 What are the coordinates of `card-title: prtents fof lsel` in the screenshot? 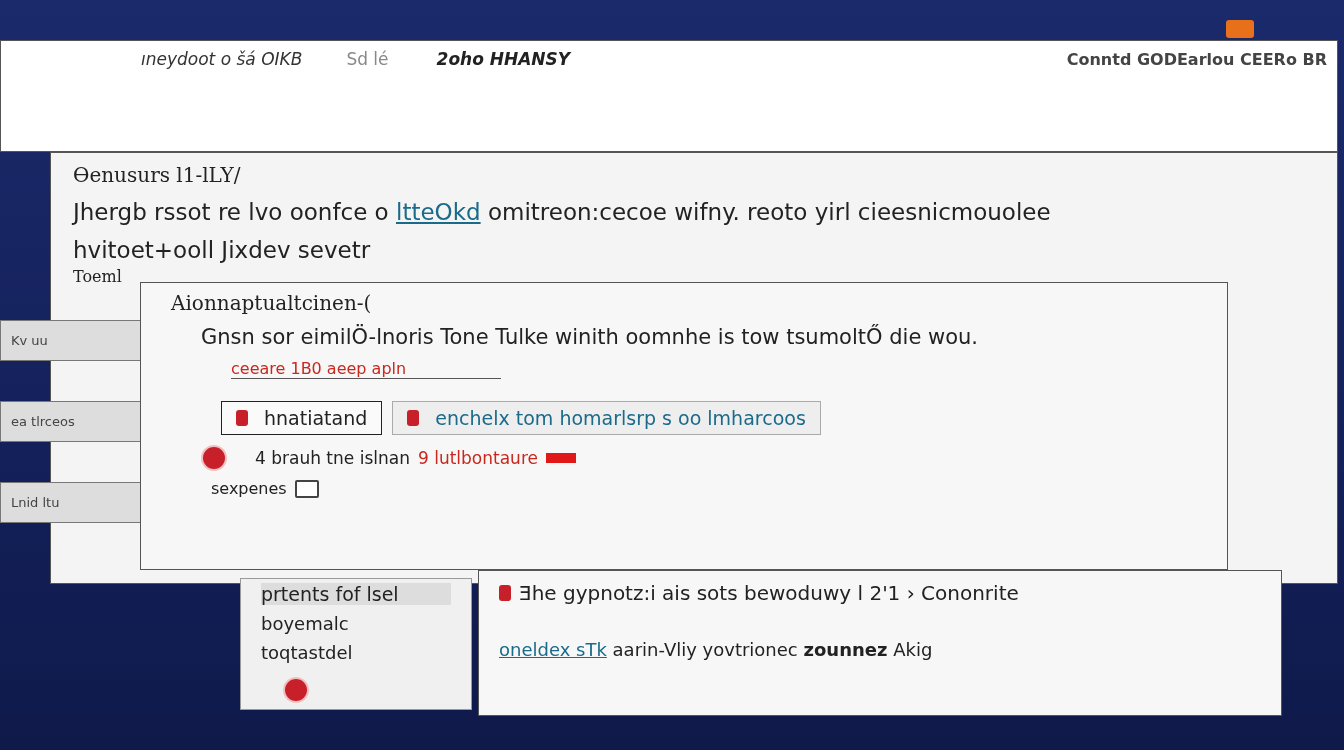 It's located at (356, 594).